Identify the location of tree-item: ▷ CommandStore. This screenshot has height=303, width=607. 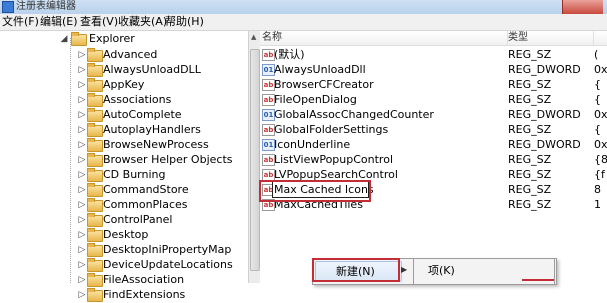
(124, 190).